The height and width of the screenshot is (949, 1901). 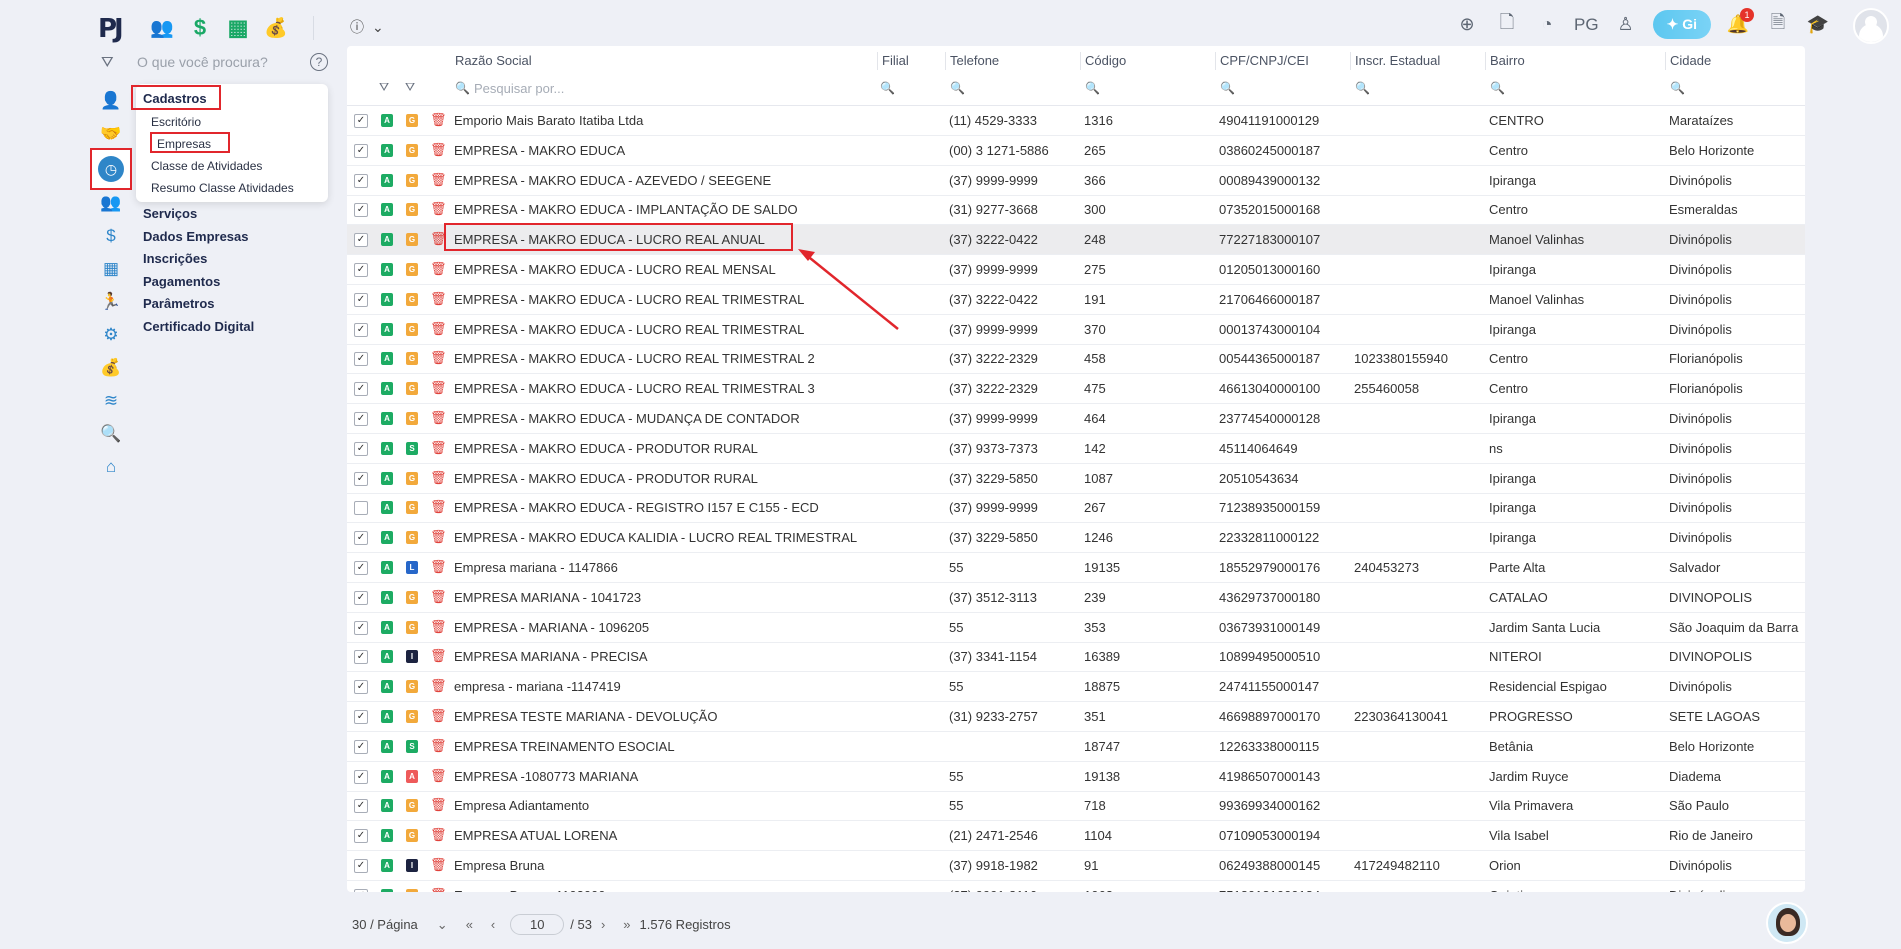 What do you see at coordinates (1586, 25) in the screenshot?
I see `pg-button: PG` at bounding box center [1586, 25].